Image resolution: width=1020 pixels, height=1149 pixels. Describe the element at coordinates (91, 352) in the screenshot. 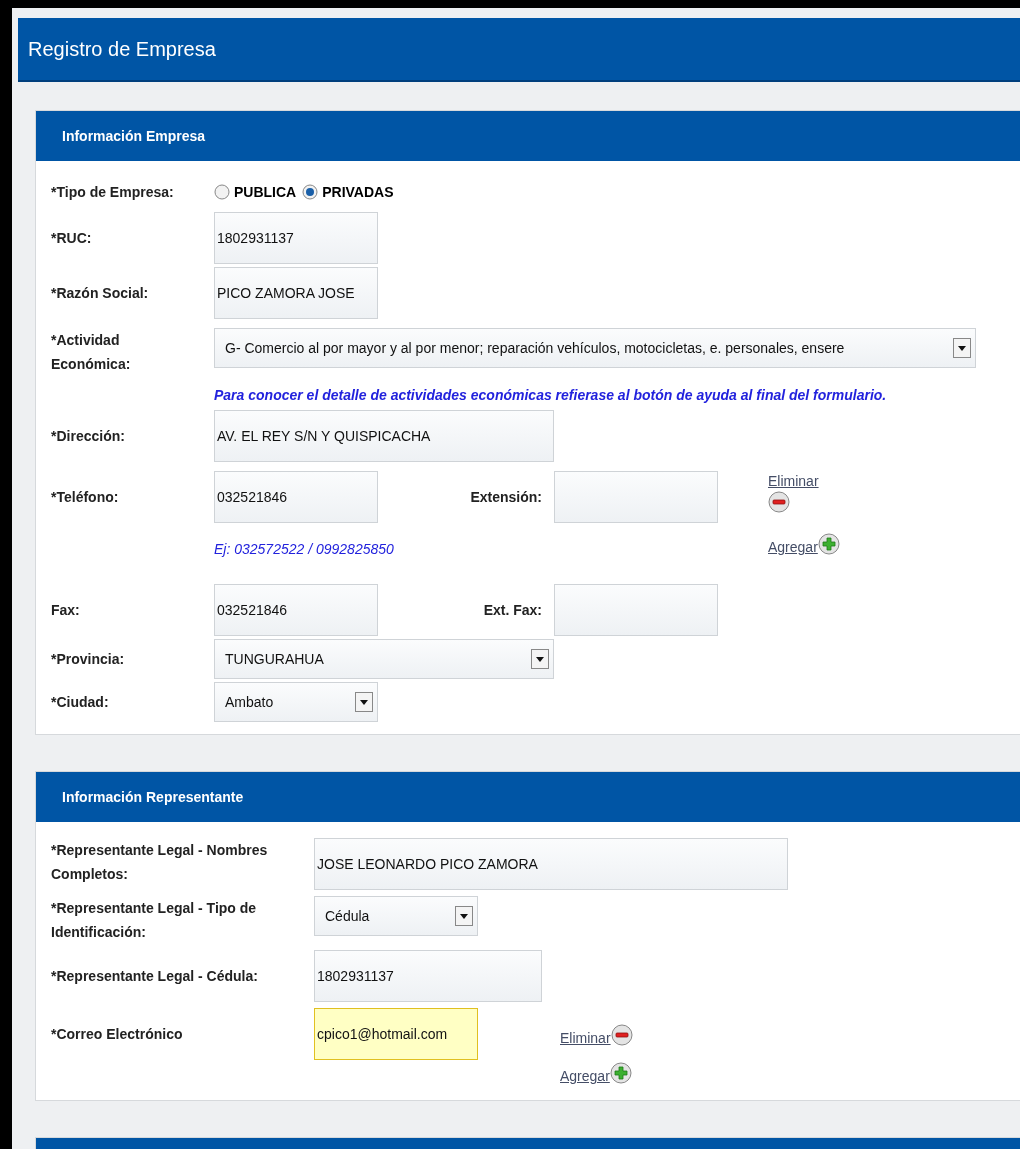

I see `field-label: *Actividad Económica:` at that location.